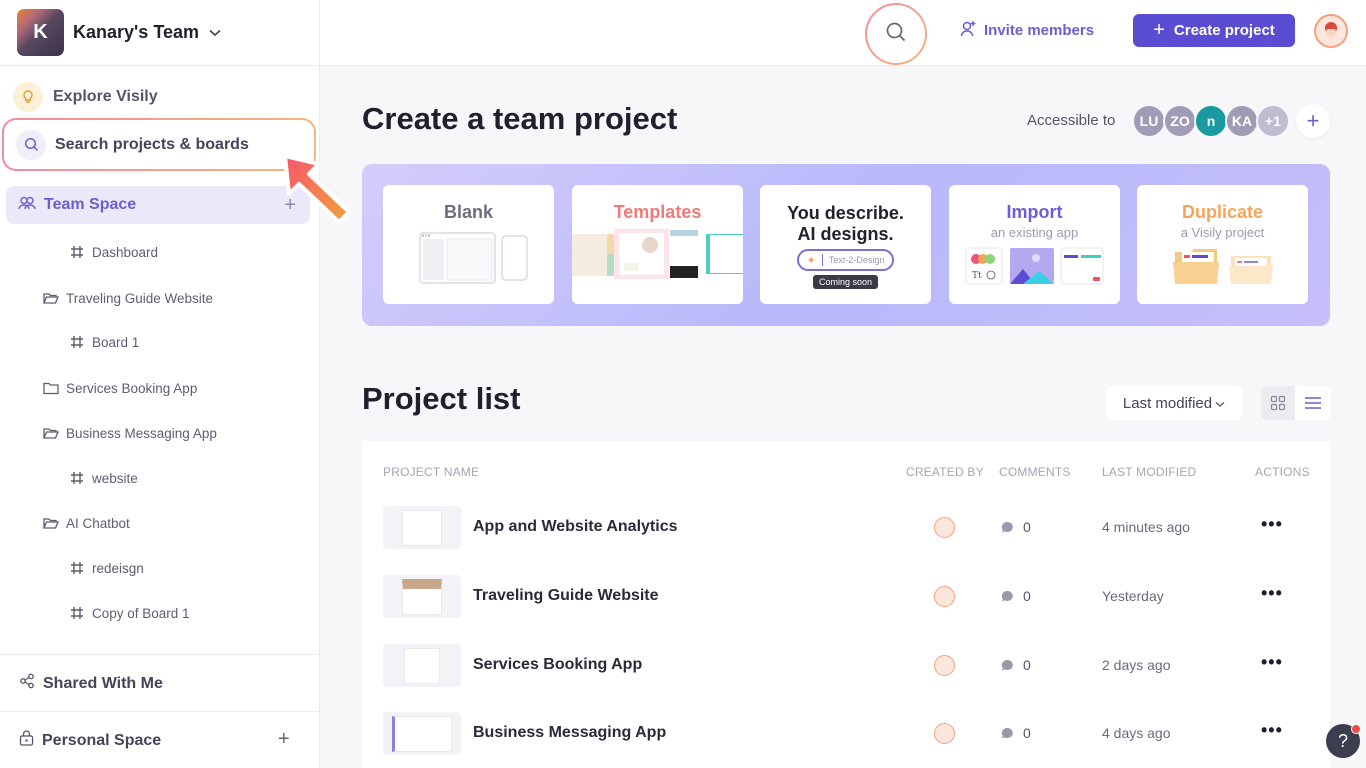 This screenshot has height=768, width=1366. What do you see at coordinates (317, 189) in the screenshot?
I see `pointer-arrow-icon` at bounding box center [317, 189].